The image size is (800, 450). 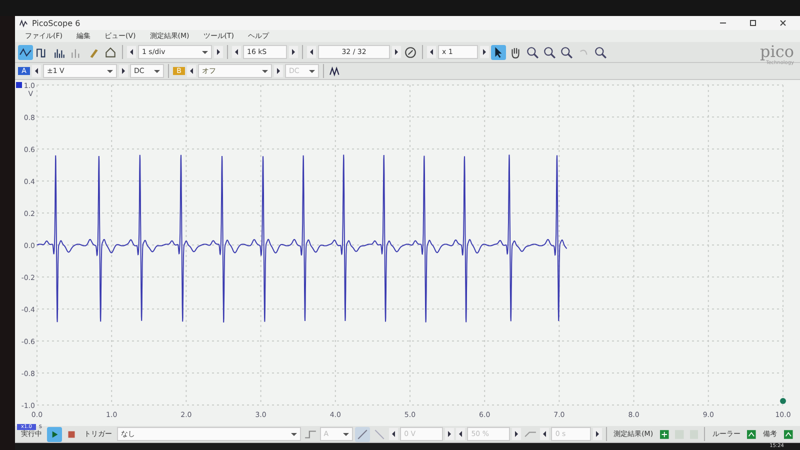 I want to click on add-icon, so click(x=664, y=434).